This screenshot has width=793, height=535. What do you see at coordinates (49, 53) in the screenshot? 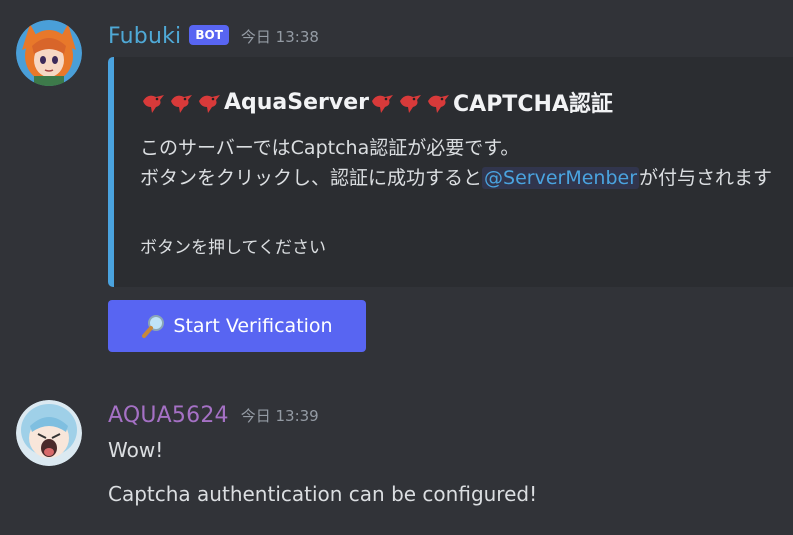
I see `fox-girl-avatar` at bounding box center [49, 53].